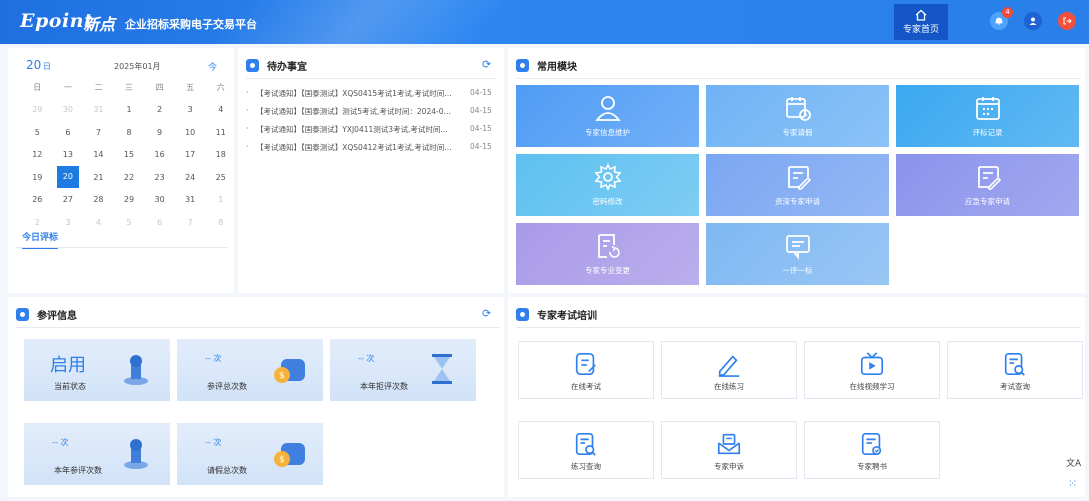  I want to click on calendar-day: 22, so click(129, 177).